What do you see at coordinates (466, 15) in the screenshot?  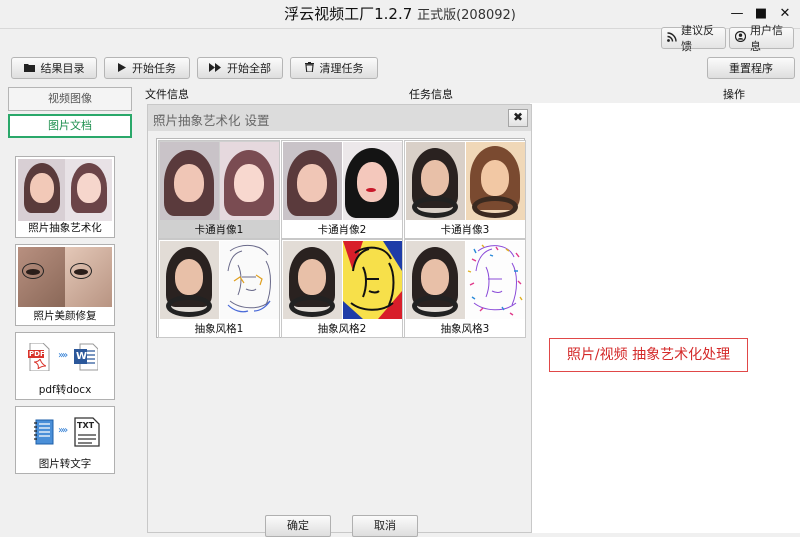 I see `app-edition: 正式版(208092)` at bounding box center [466, 15].